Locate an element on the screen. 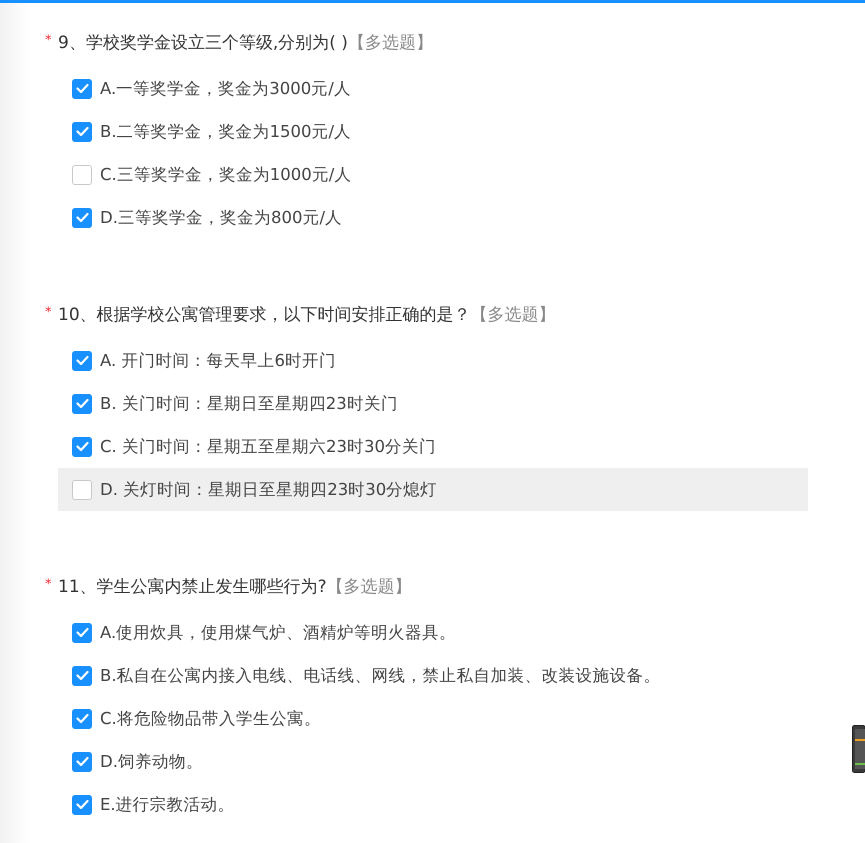 The height and width of the screenshot is (843, 865). option-row: A. 开门时间：每天早上6时开门 is located at coordinates (433, 360).